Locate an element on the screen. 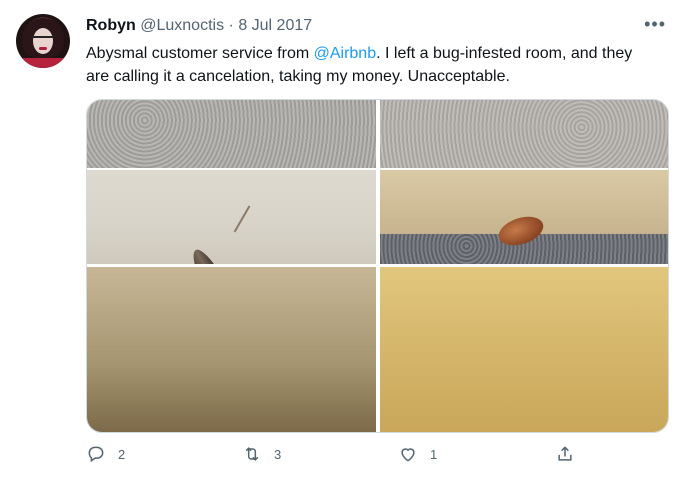  photo-bag is located at coordinates (231, 349).